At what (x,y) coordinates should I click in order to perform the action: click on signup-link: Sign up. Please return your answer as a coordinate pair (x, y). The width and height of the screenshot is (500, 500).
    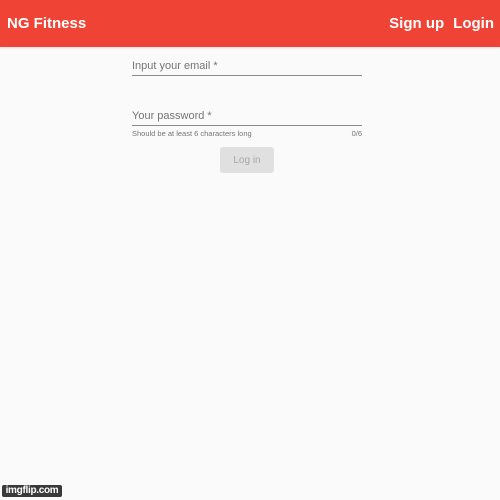
    Looking at the image, I should click on (416, 23).